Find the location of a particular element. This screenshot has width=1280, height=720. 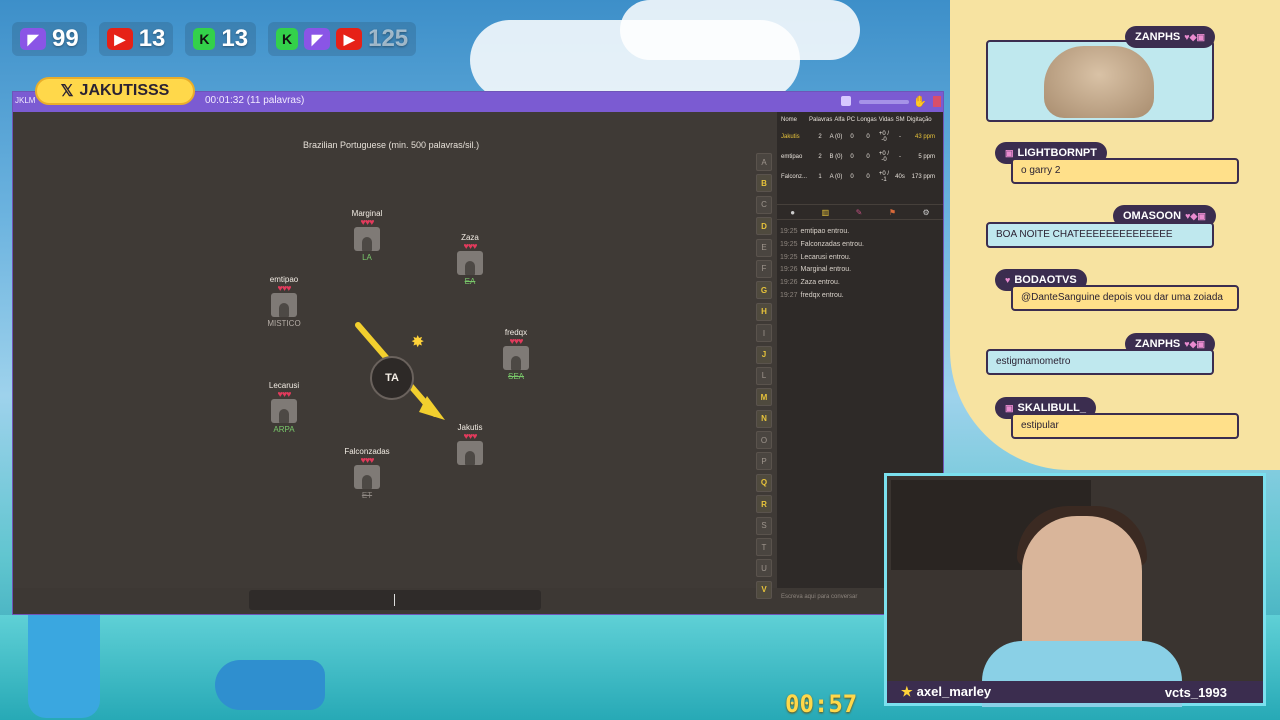

log-line: 19:25 Lecarusi entrou. is located at coordinates (822, 258).